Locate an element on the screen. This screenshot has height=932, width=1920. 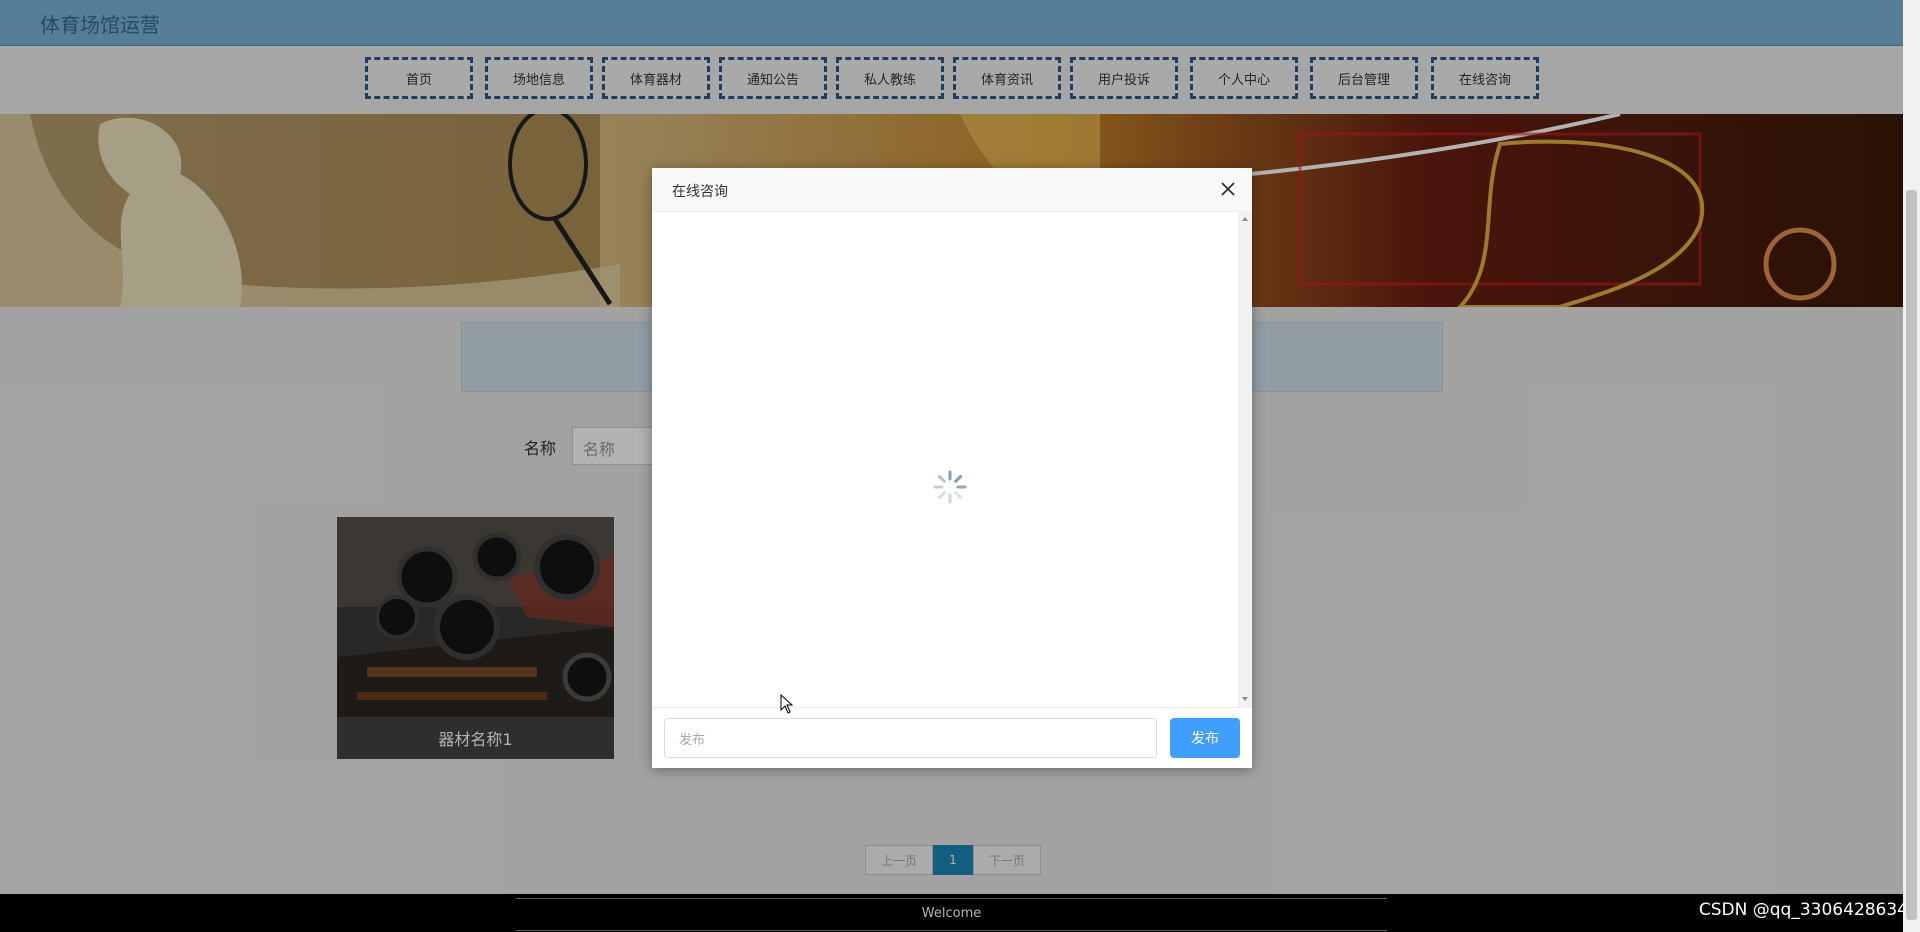
dialog-title: 在线咨询 is located at coordinates (700, 192).